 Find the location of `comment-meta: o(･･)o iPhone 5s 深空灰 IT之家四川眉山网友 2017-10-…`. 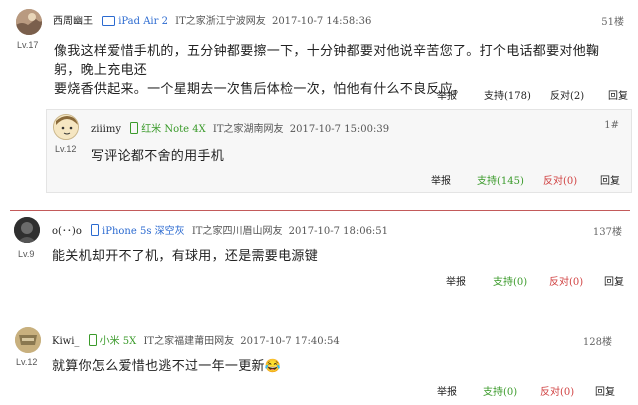

comment-meta: o(･･)o iPhone 5s 深空灰 IT之家四川眉山网友 2017-10-… is located at coordinates (220, 229).